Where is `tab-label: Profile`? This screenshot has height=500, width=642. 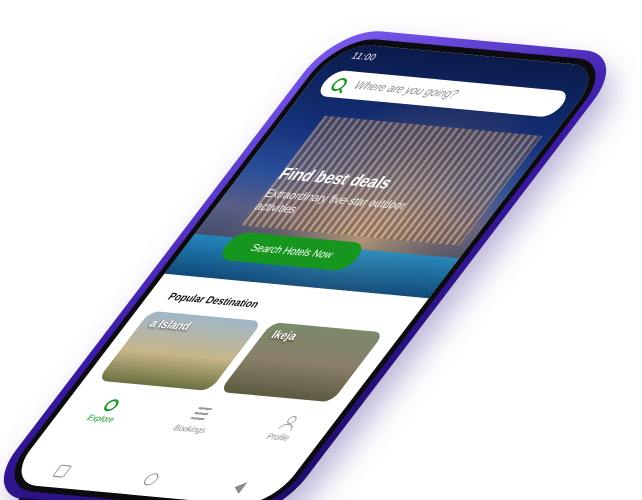
tab-label: Profile is located at coordinates (278, 437).